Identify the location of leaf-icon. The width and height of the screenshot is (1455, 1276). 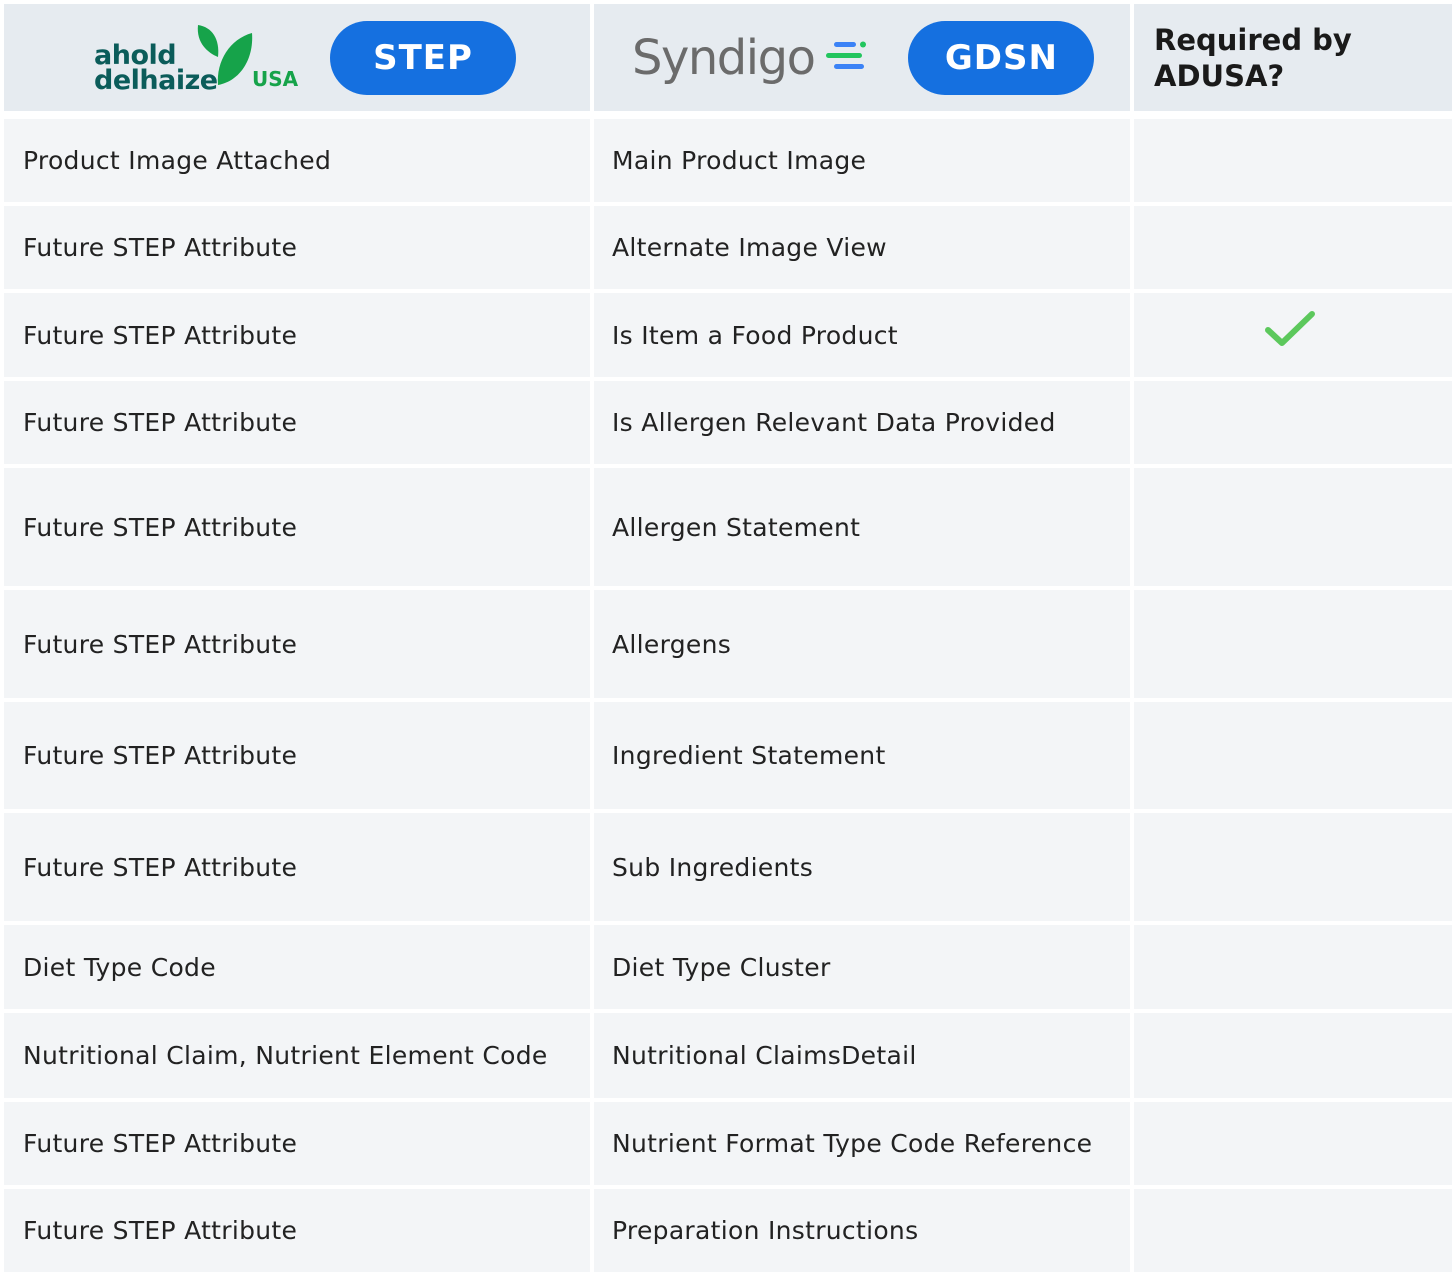
(225, 54).